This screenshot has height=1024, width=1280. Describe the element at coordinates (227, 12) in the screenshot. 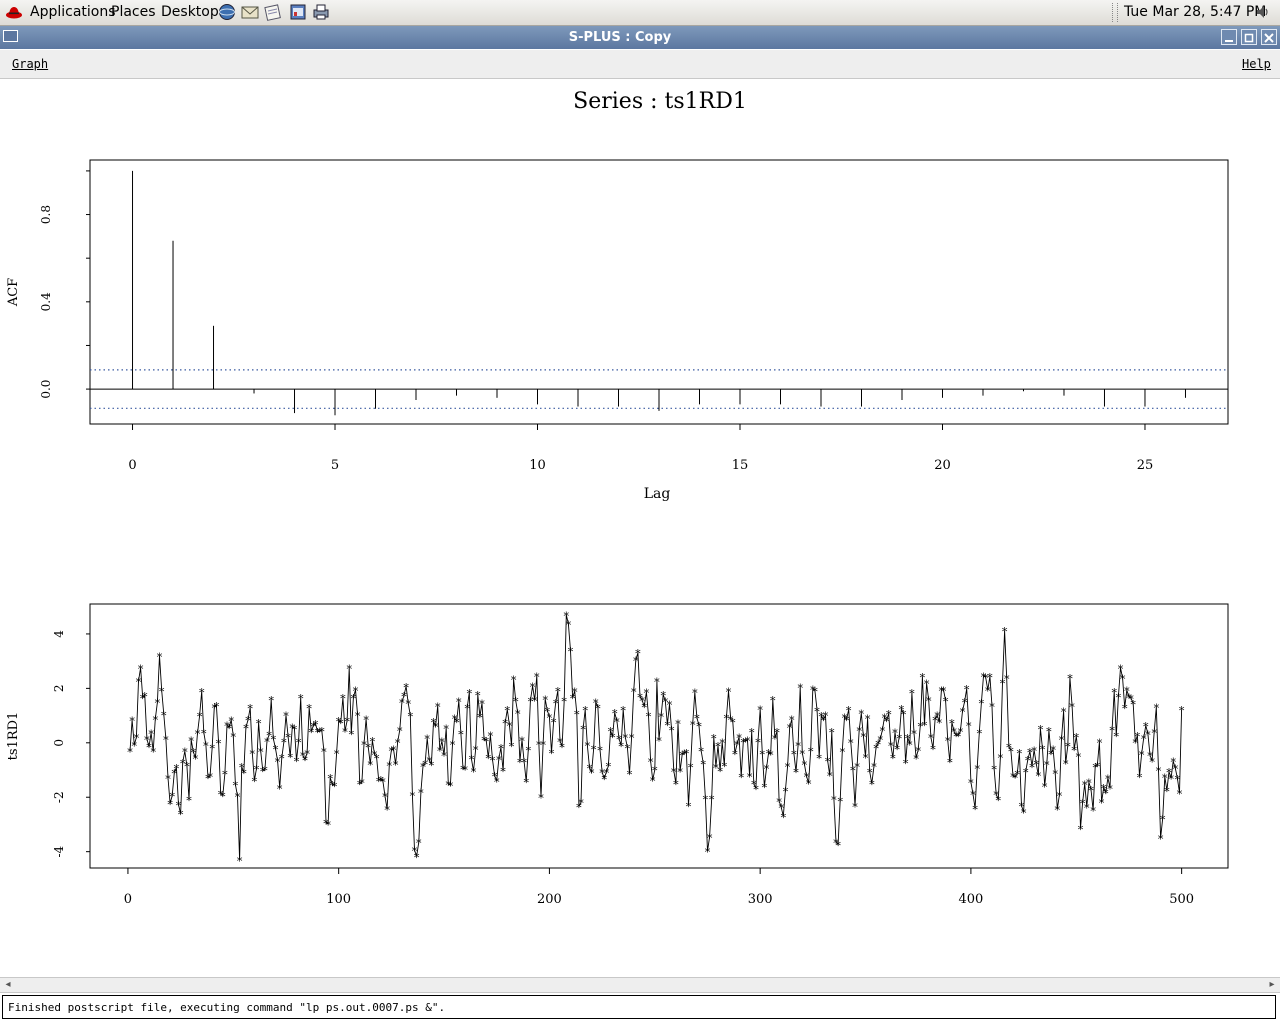

I see `browser-icon` at that location.